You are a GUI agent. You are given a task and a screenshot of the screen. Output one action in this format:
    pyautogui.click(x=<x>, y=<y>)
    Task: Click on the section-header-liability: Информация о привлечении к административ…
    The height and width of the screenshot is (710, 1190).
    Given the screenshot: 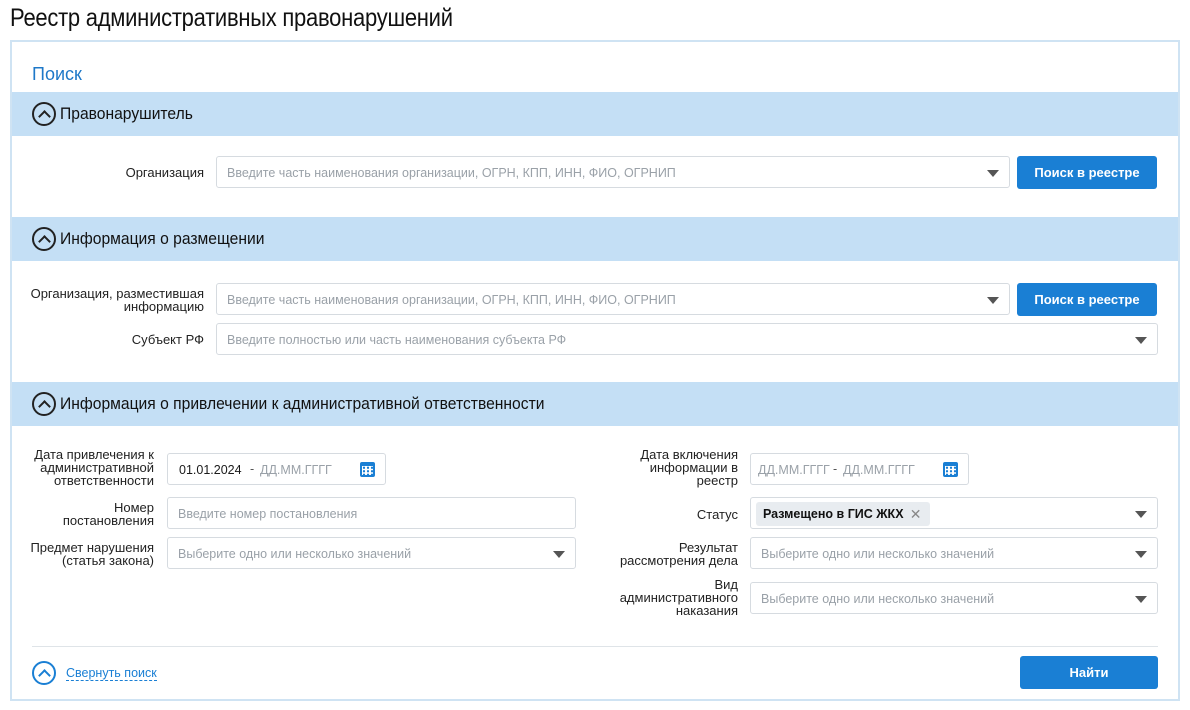 What is the action you would take?
    pyautogui.click(x=595, y=404)
    